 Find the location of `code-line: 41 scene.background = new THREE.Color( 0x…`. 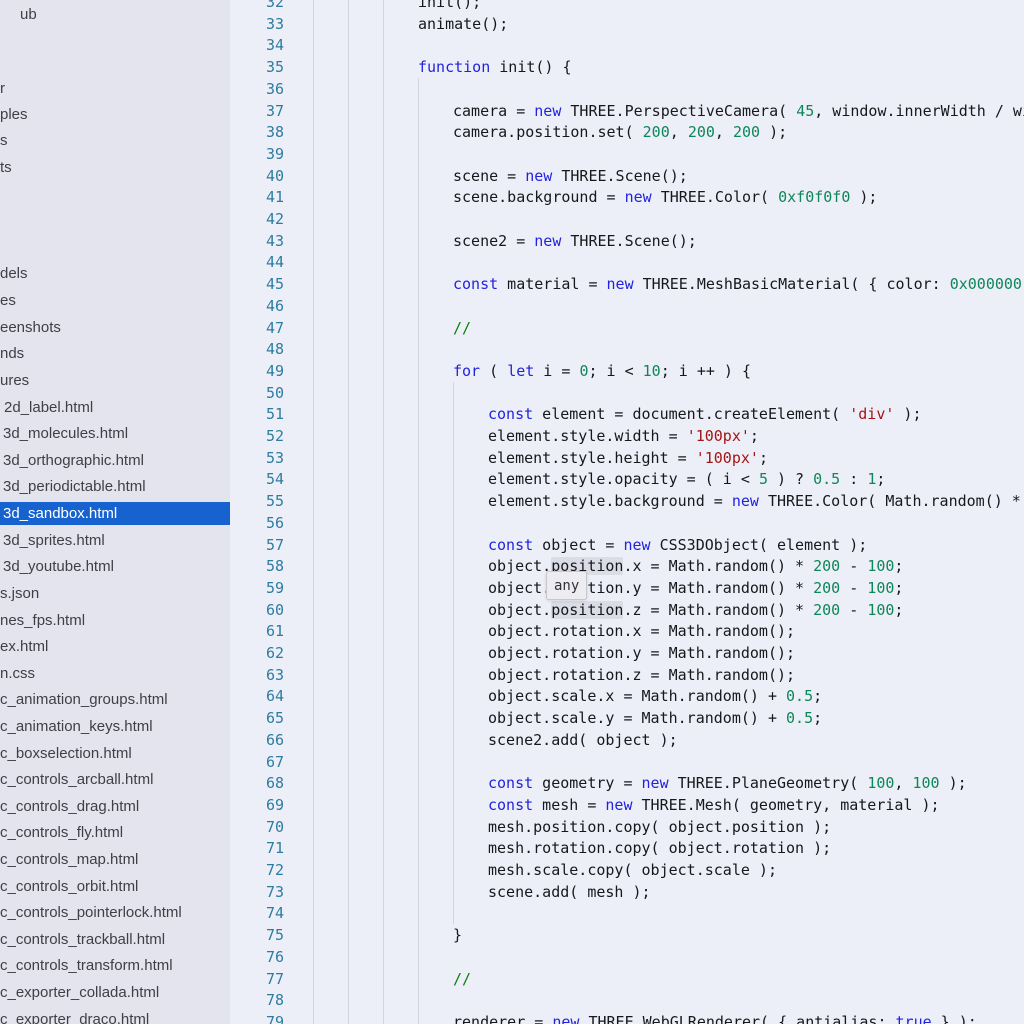

code-line: 41 scene.background = new THREE.Color( 0x… is located at coordinates (627, 197).